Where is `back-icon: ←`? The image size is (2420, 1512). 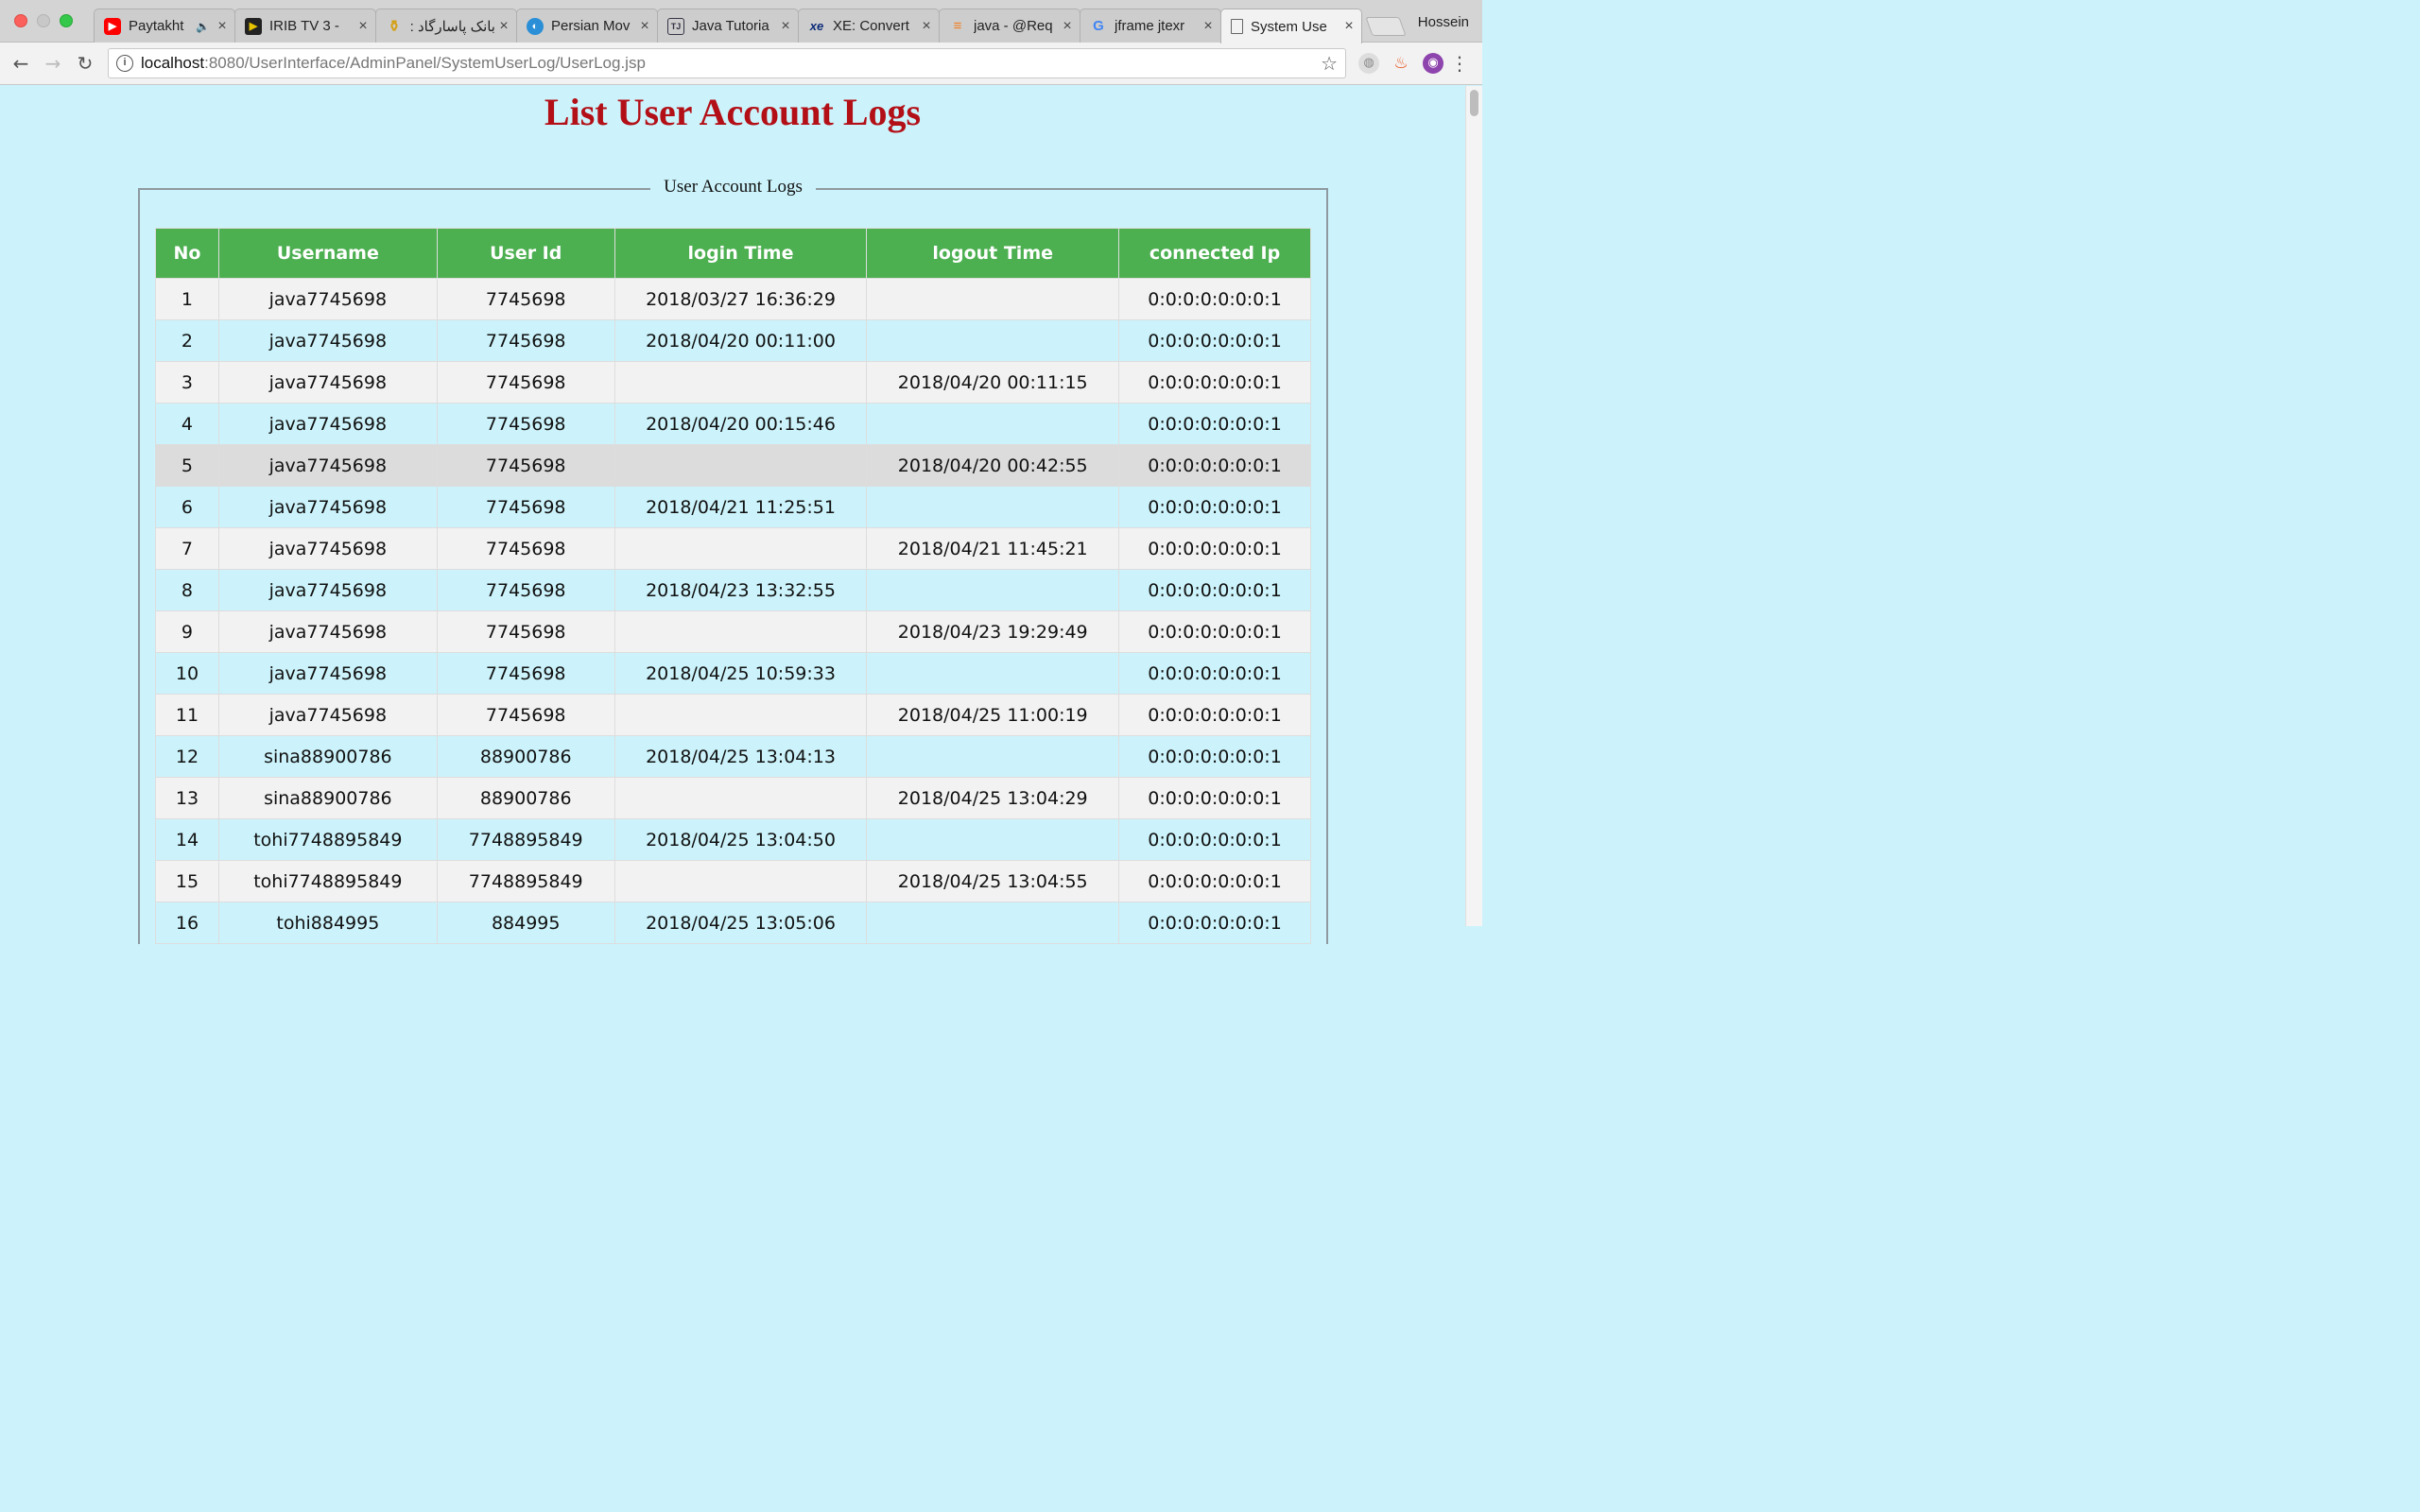 back-icon: ← is located at coordinates (20, 63).